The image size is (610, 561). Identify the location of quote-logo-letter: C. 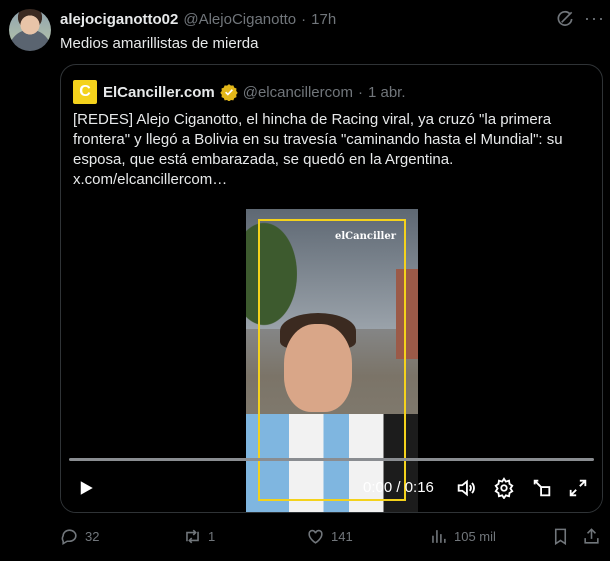
(85, 91).